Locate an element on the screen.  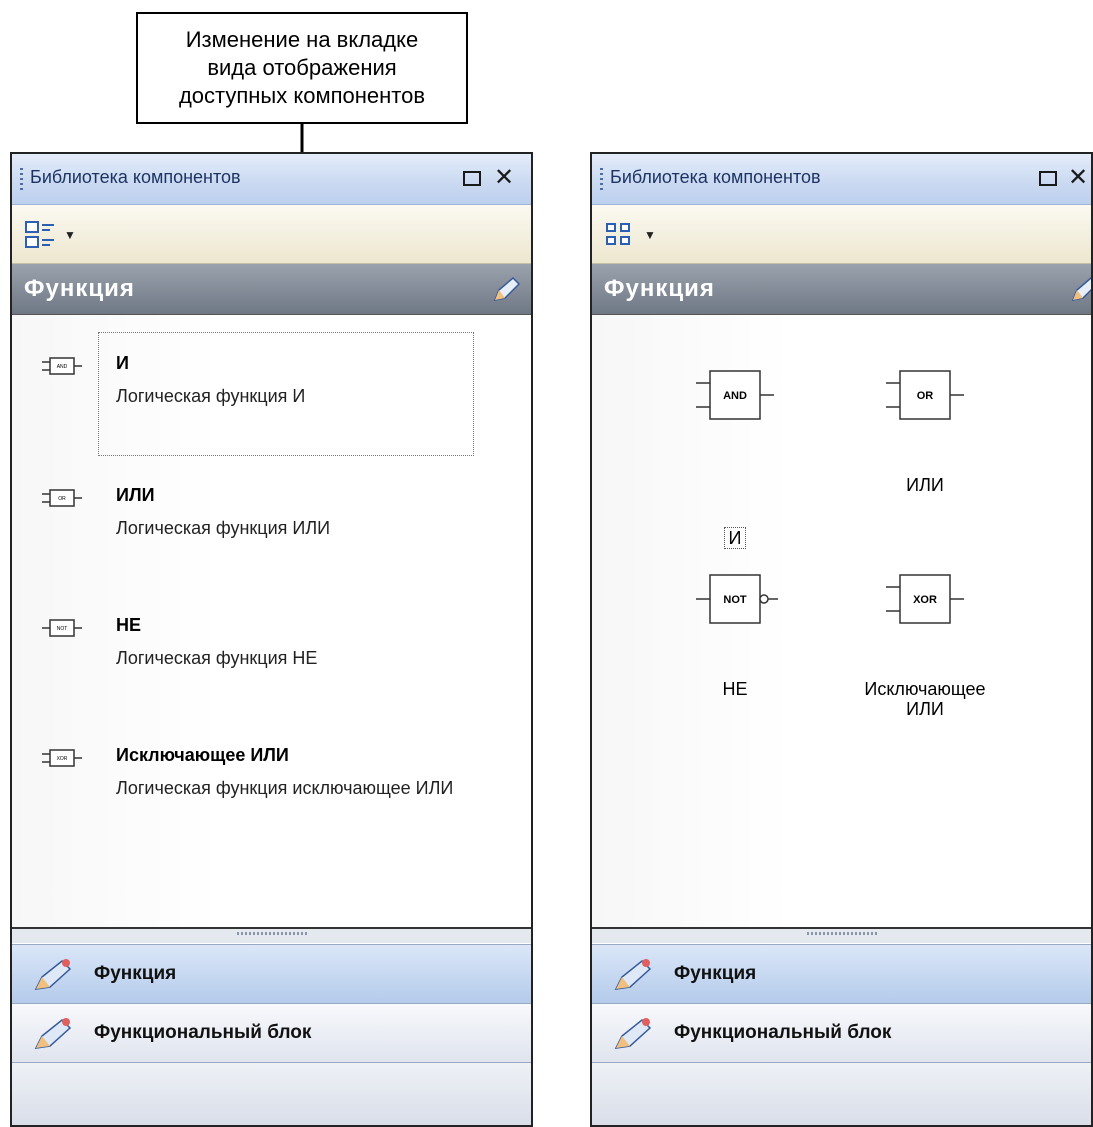
item-label-line: Исключающее is located at coordinates (925, 689).